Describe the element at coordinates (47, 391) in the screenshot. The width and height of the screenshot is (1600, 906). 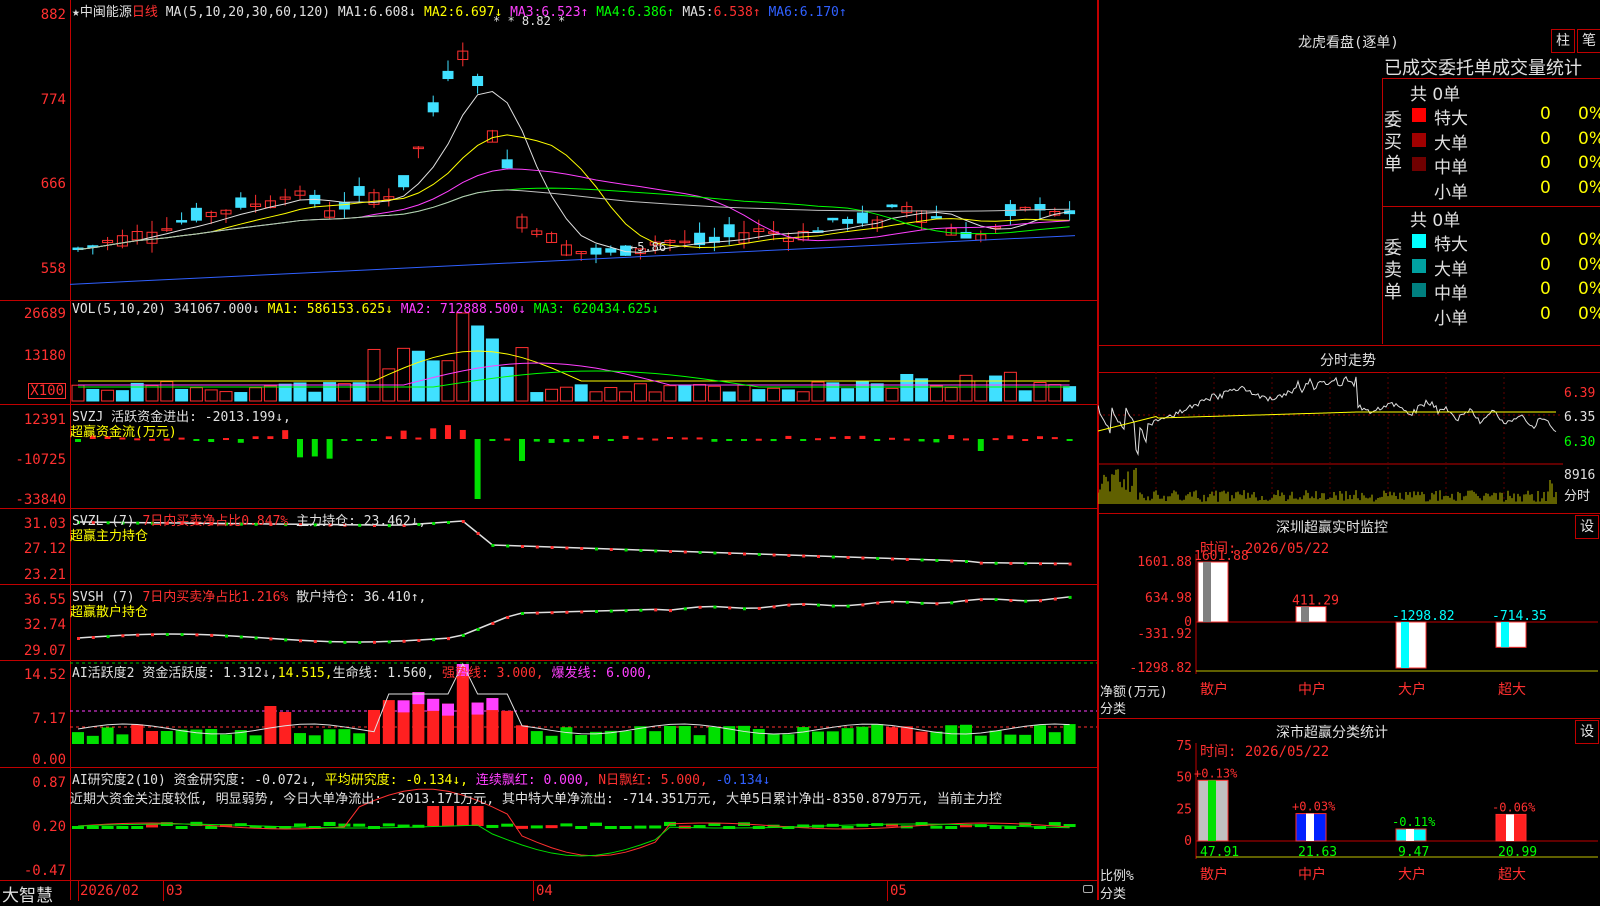
I see `vol-unit: X100` at that location.